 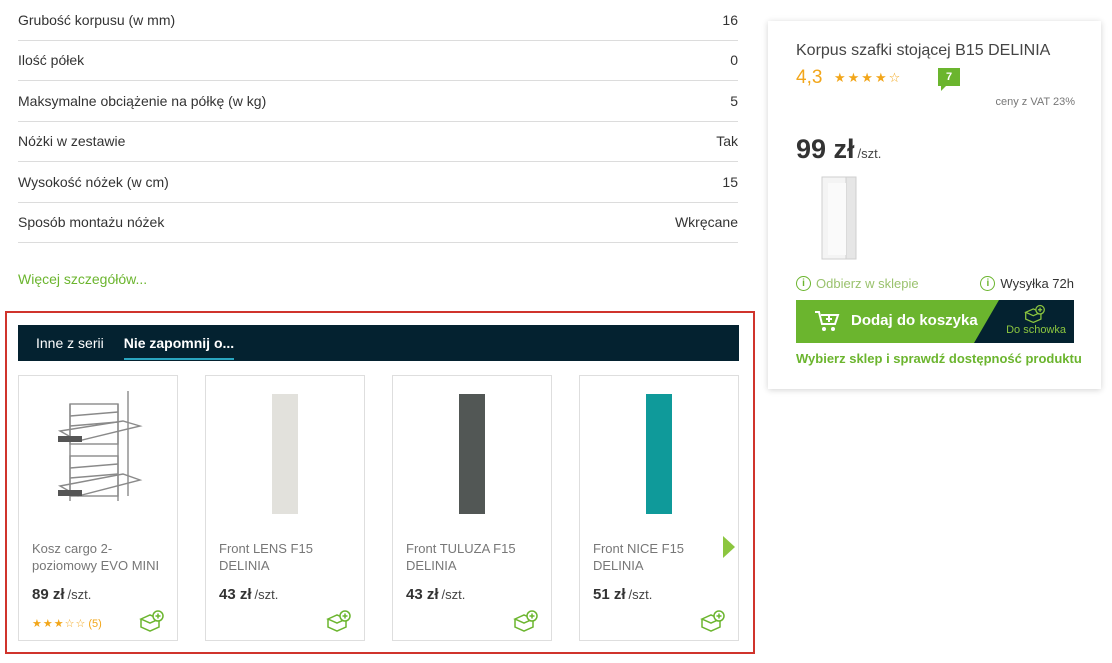 I want to click on product-card: Front TULUZA F15 DELINIA 43 zł/szt., so click(x=472, y=508).